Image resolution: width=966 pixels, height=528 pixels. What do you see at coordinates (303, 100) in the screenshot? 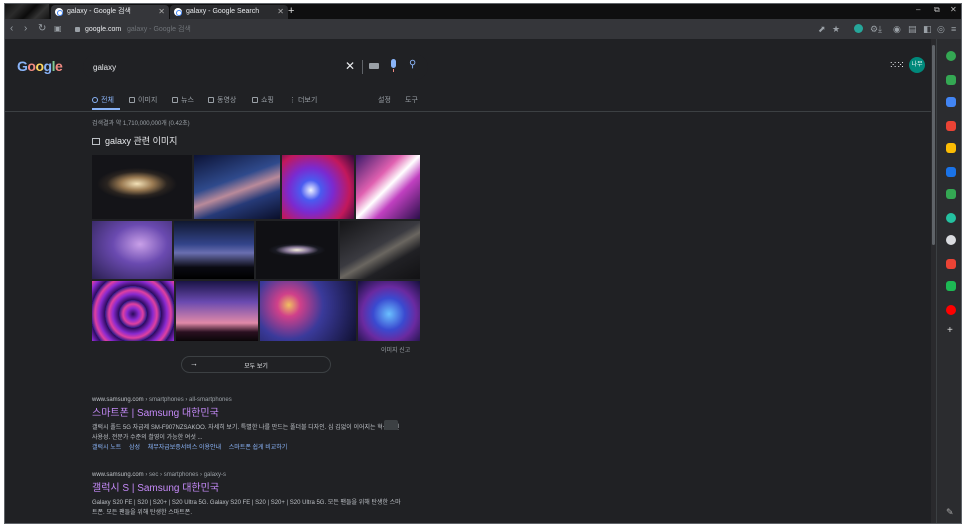
I see `tab-more: ⋮ 더보기` at bounding box center [303, 100].